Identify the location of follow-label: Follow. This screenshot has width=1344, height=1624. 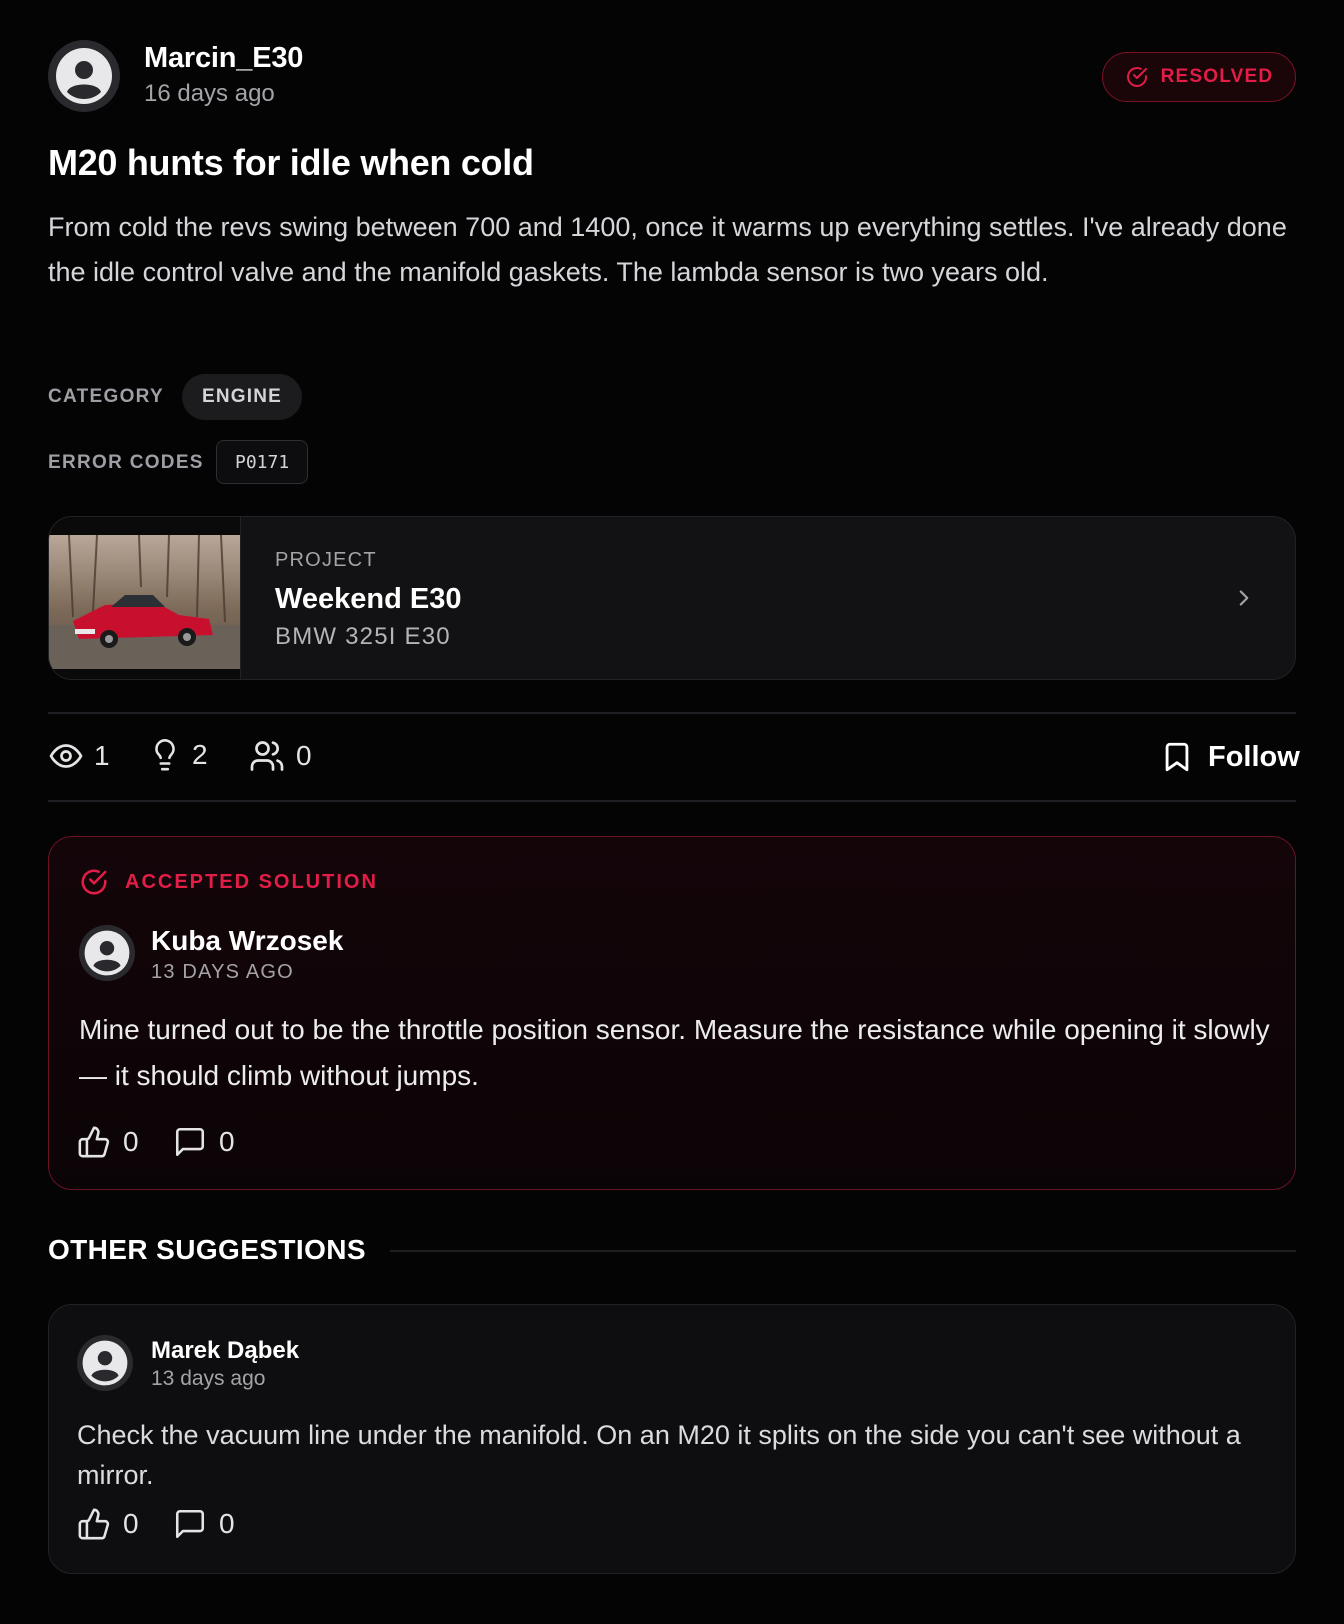
(1254, 756).